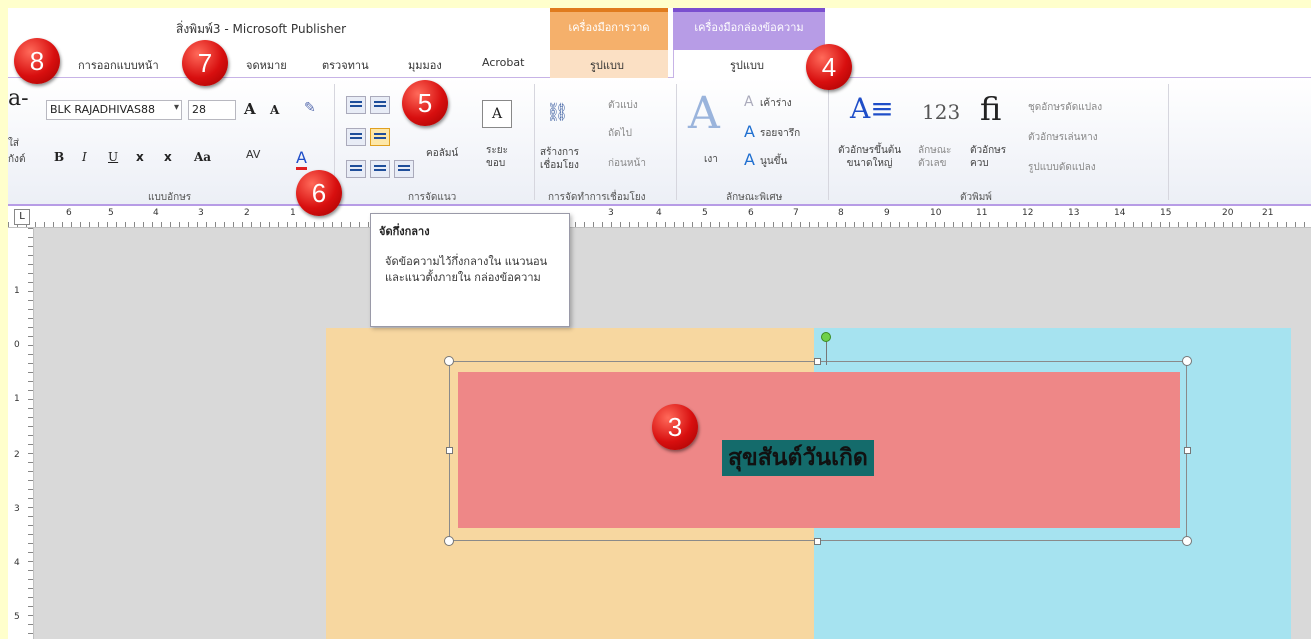  I want to click on horizontal-ruler: L 6 5 4 3 2 1 3 4 5 6 7 8 9 10 11 12 13 14 15 20 21, so click(659, 217).